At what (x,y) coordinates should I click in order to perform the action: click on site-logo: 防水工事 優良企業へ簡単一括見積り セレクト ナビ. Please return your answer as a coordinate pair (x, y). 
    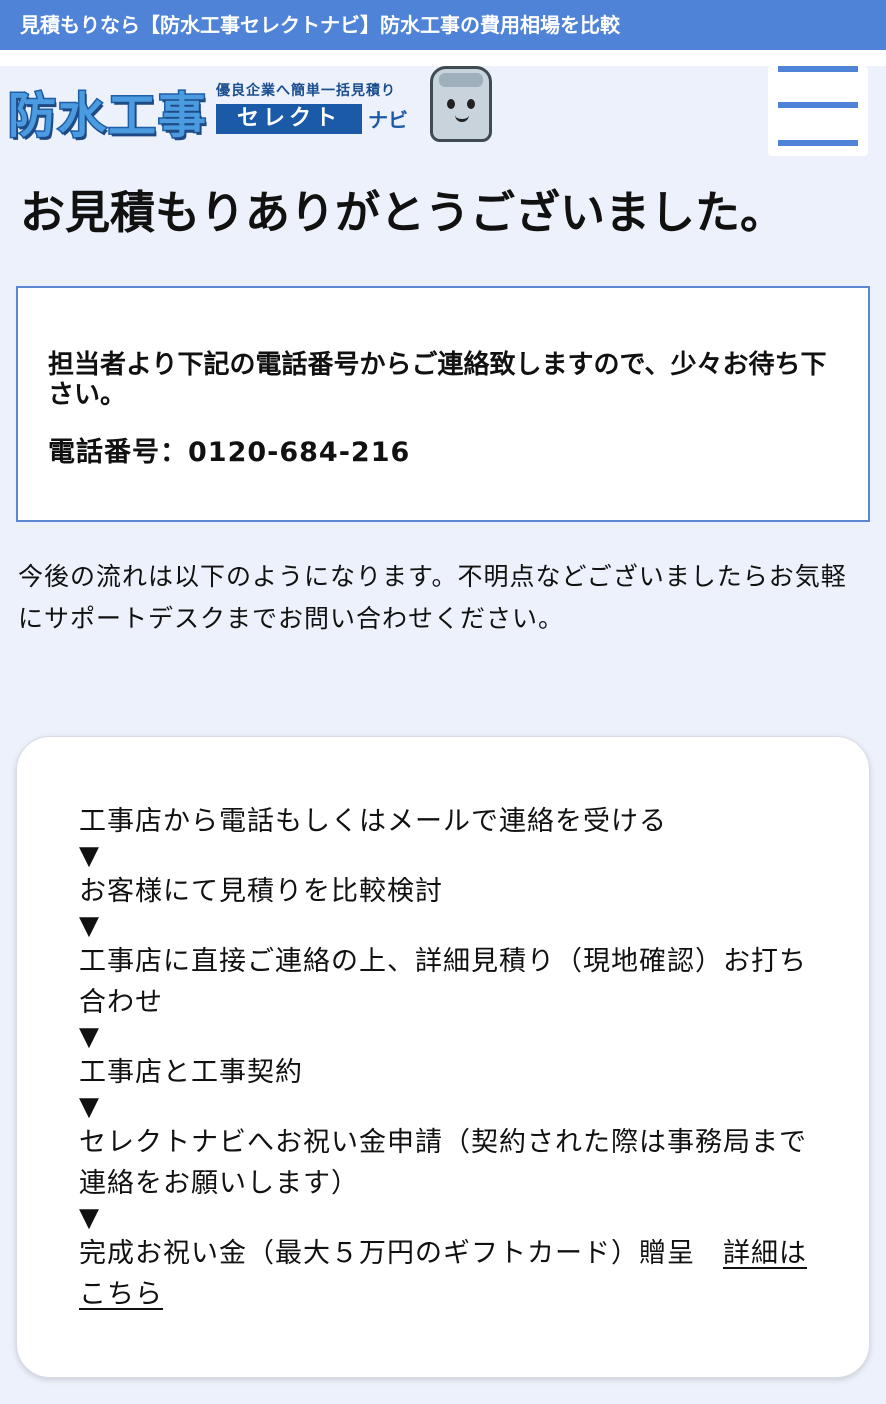
    Looking at the image, I should click on (252, 109).